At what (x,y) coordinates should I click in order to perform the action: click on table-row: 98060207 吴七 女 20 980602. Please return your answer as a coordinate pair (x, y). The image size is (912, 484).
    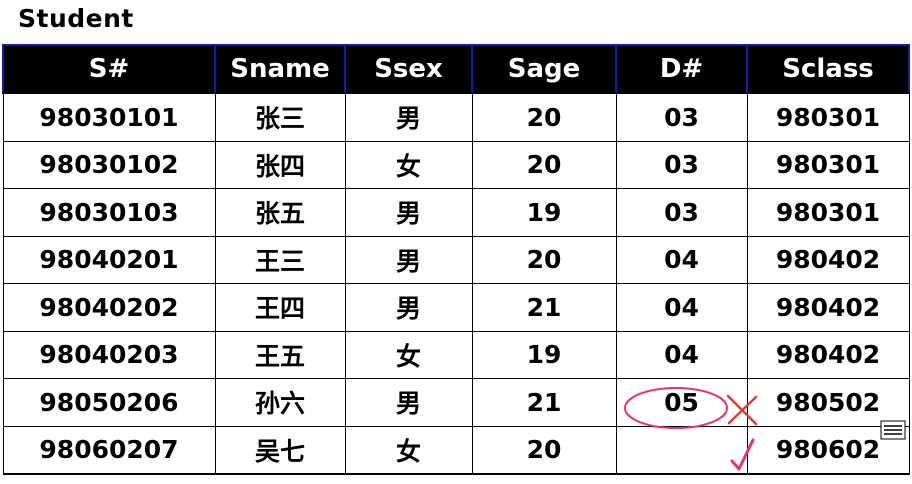
    Looking at the image, I should click on (456, 450).